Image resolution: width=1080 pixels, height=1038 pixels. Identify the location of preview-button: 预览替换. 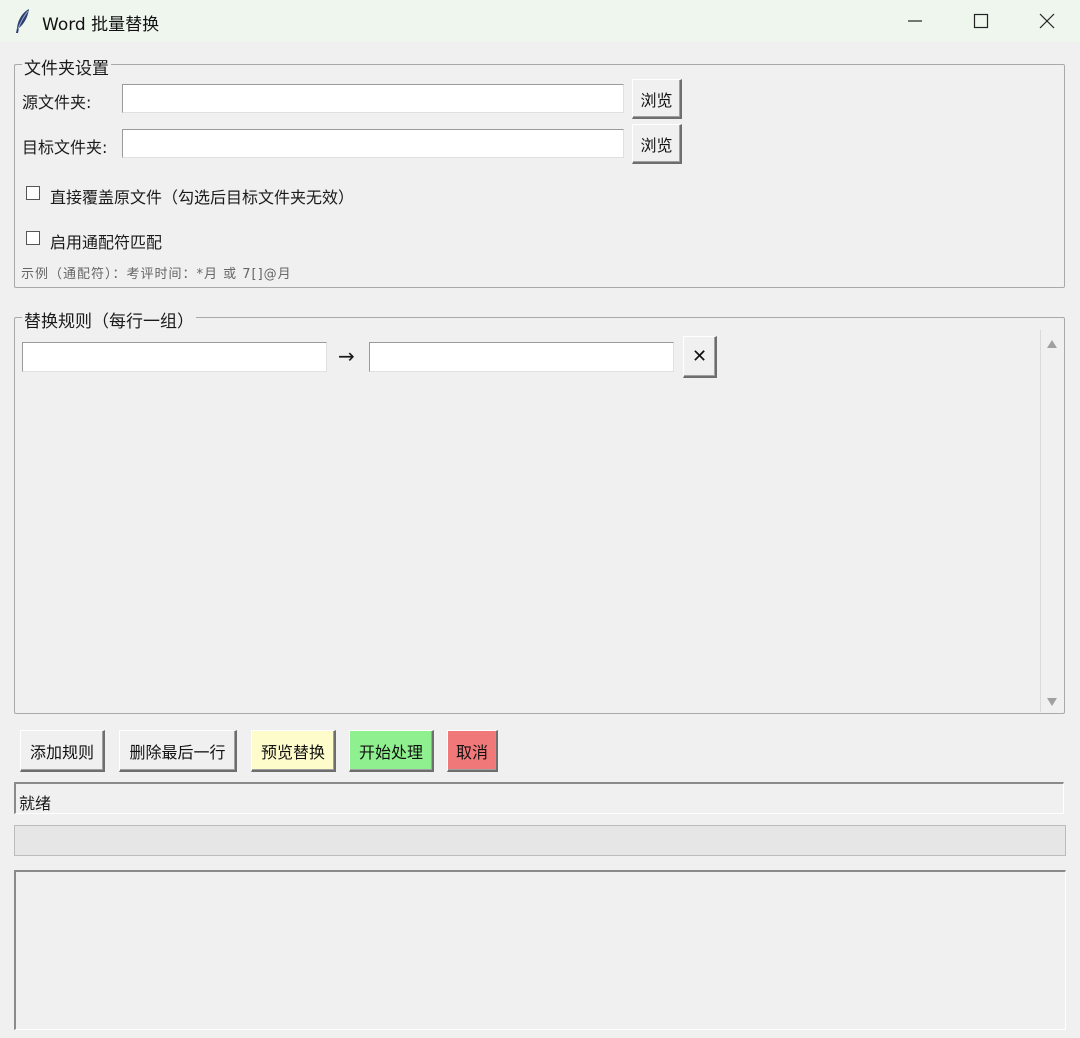
(293, 751).